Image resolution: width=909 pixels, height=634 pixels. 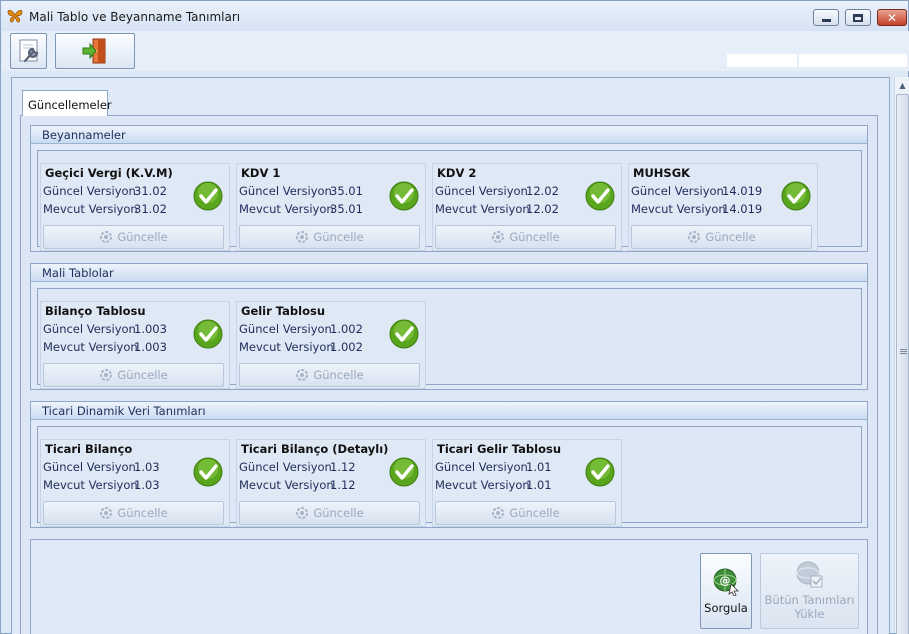 I want to click on current-version-row: Güncel Versiyon14.019, so click(x=697, y=191).